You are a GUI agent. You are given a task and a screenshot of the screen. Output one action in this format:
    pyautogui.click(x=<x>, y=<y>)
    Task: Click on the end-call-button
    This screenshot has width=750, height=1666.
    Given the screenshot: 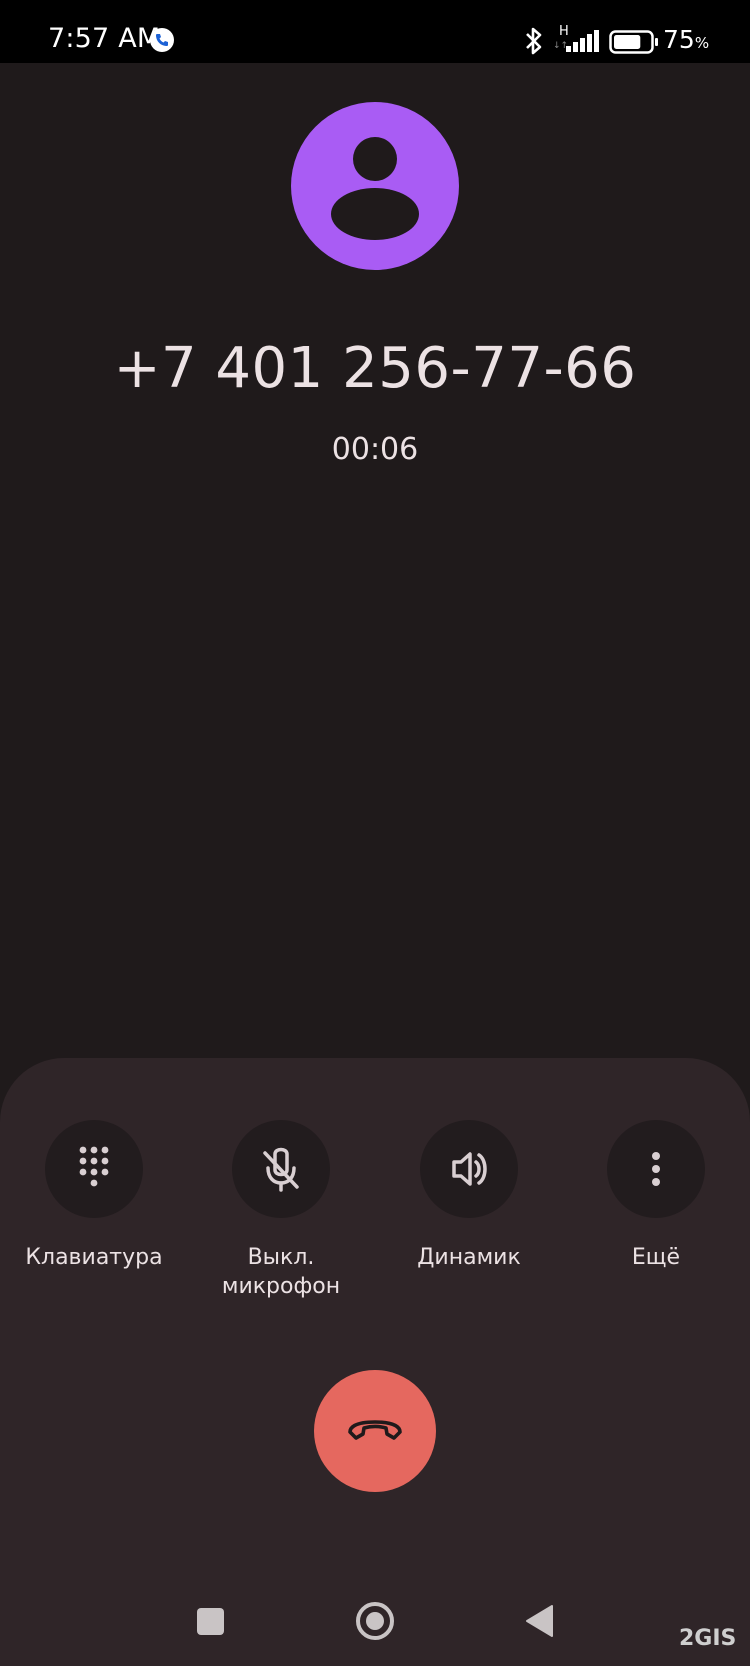 What is the action you would take?
    pyautogui.click(x=375, y=1431)
    